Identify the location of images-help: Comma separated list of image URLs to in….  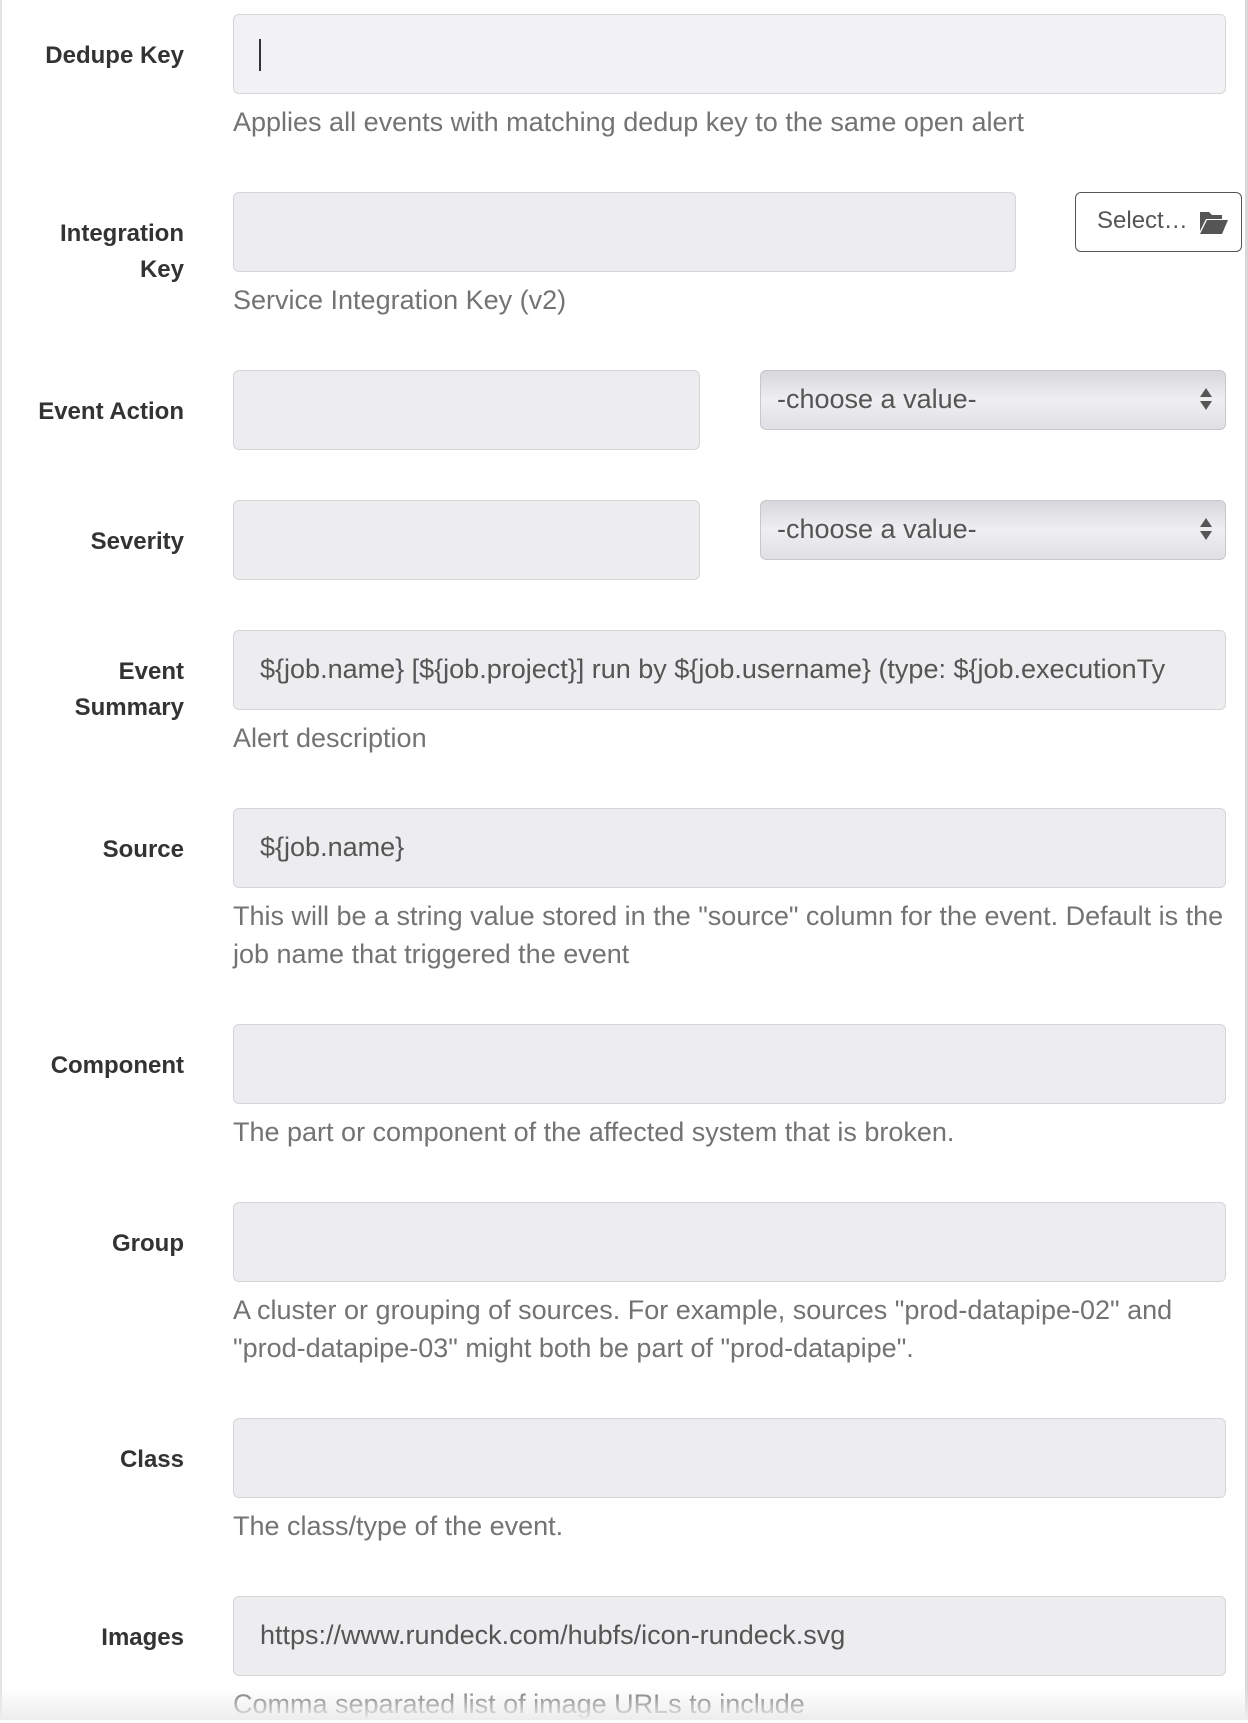
(519, 1704).